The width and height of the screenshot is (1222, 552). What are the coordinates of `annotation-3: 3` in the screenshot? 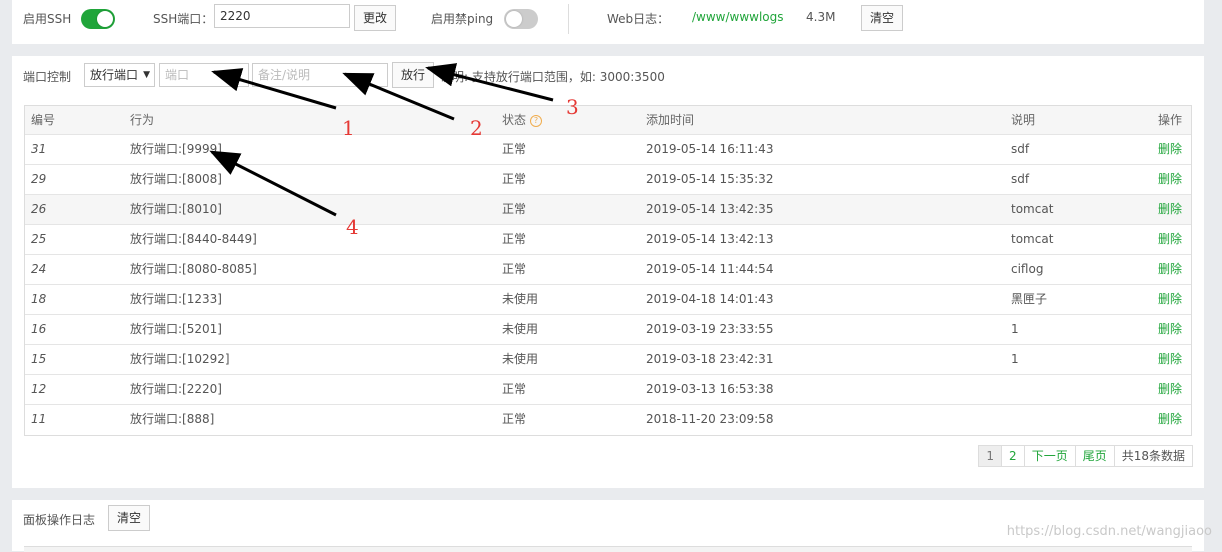 It's located at (572, 107).